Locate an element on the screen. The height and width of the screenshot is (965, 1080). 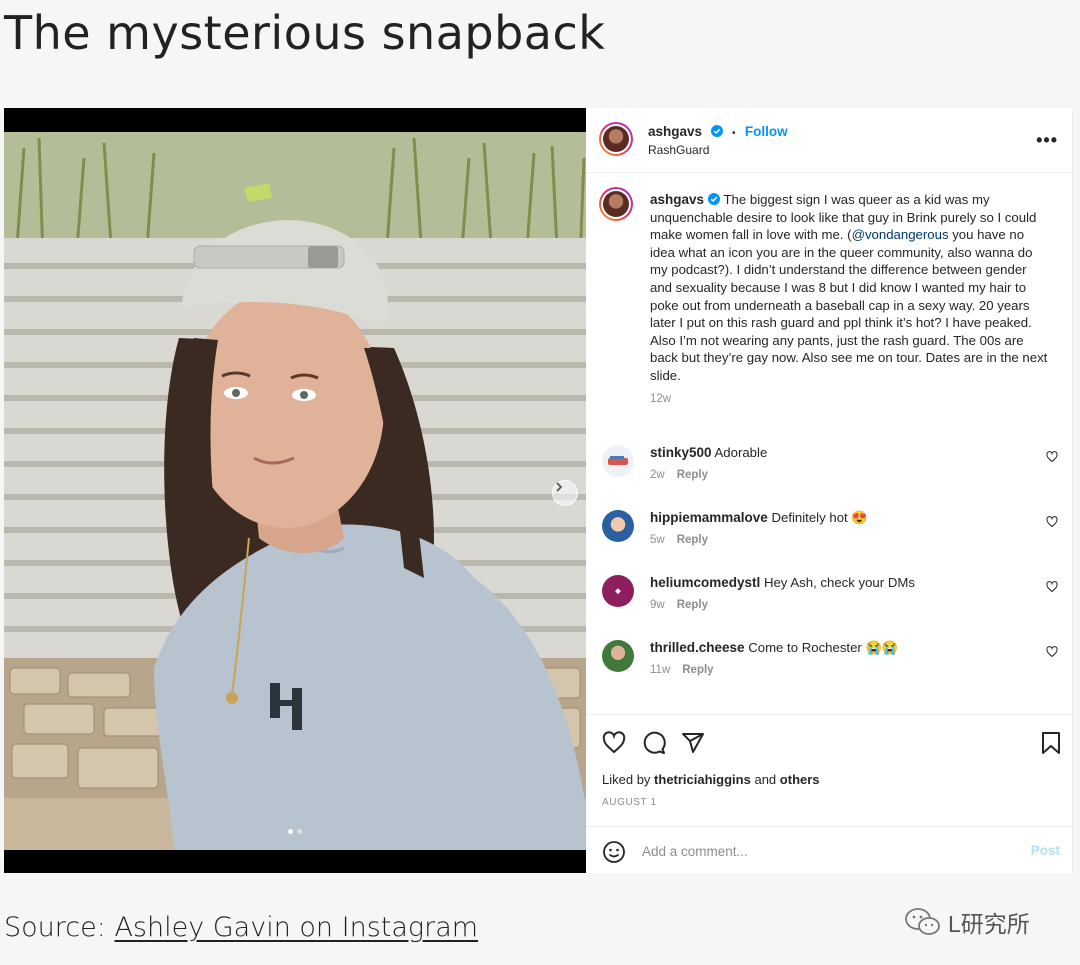
comment-meta: 11w Reply is located at coordinates (688, 670).